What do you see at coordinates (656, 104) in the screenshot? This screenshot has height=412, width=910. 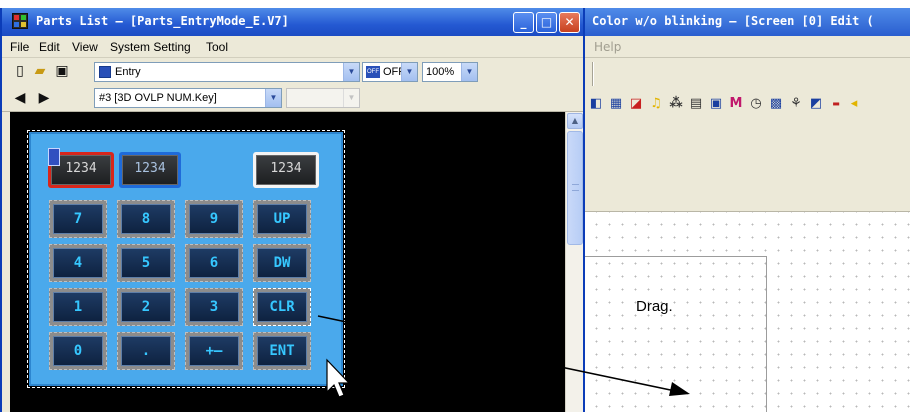 I see `alarm-bell-icon: ♫` at bounding box center [656, 104].